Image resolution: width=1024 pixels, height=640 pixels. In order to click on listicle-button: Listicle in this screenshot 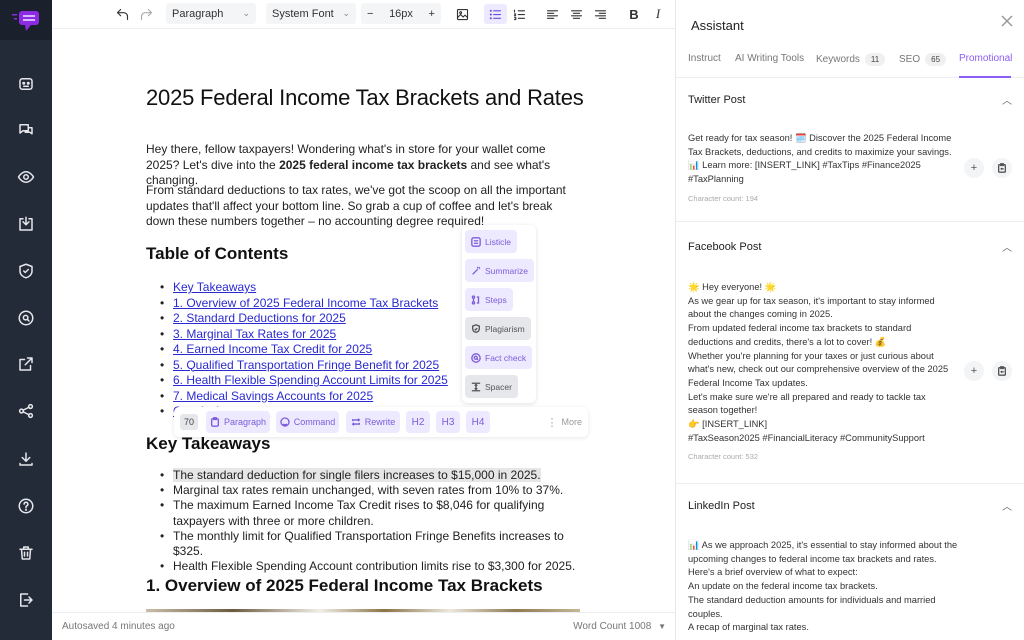, I will do `click(491, 241)`.